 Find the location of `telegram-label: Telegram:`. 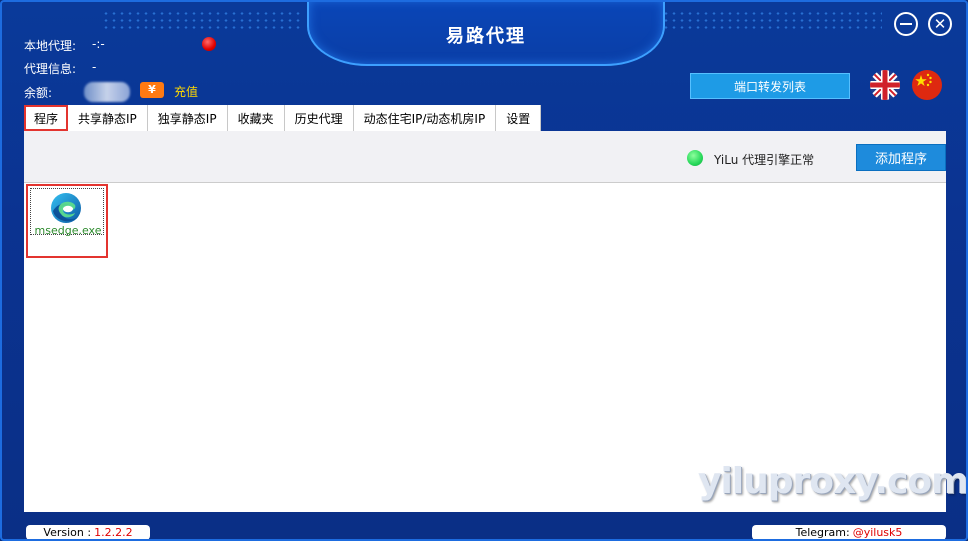

telegram-label: Telegram: is located at coordinates (822, 532).